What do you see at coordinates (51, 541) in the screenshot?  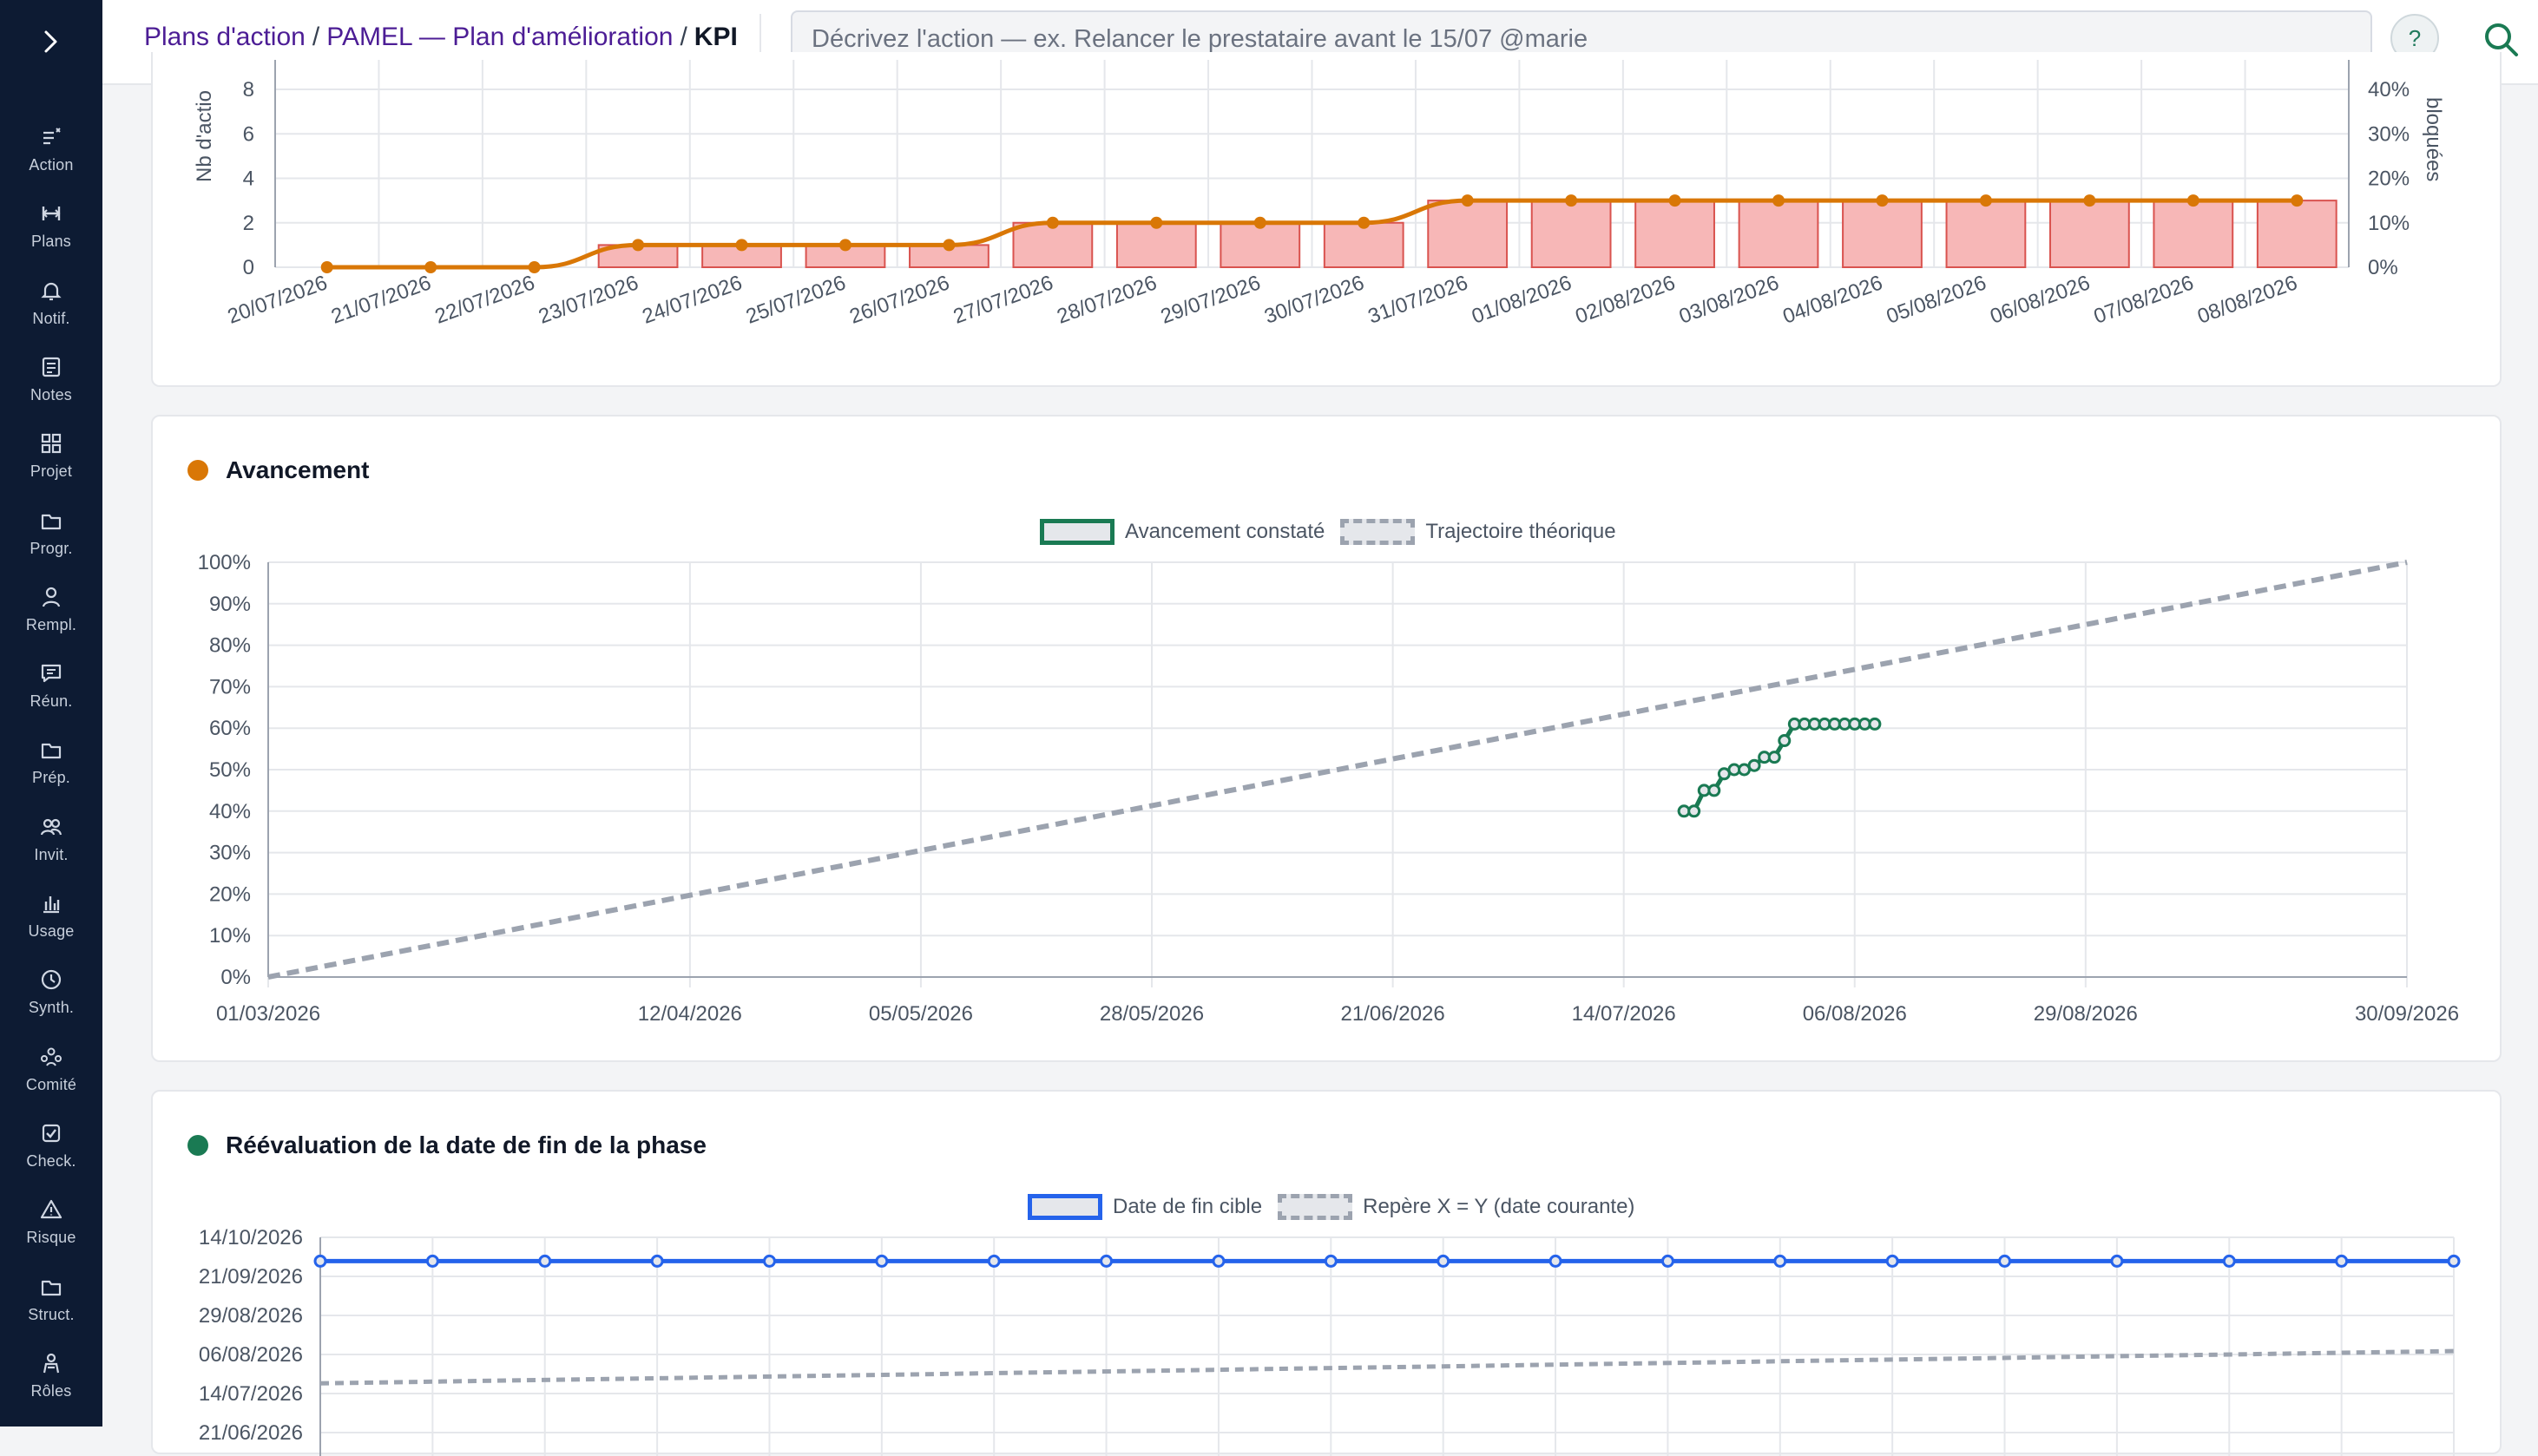 I see `sidebar-item-progr: Progr.` at bounding box center [51, 541].